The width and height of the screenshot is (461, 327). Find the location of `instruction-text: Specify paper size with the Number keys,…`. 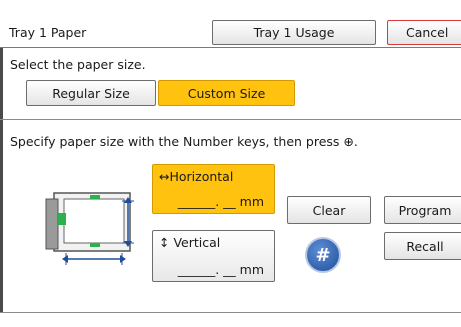

instruction-text: Specify paper size with the Number keys,… is located at coordinates (184, 141).